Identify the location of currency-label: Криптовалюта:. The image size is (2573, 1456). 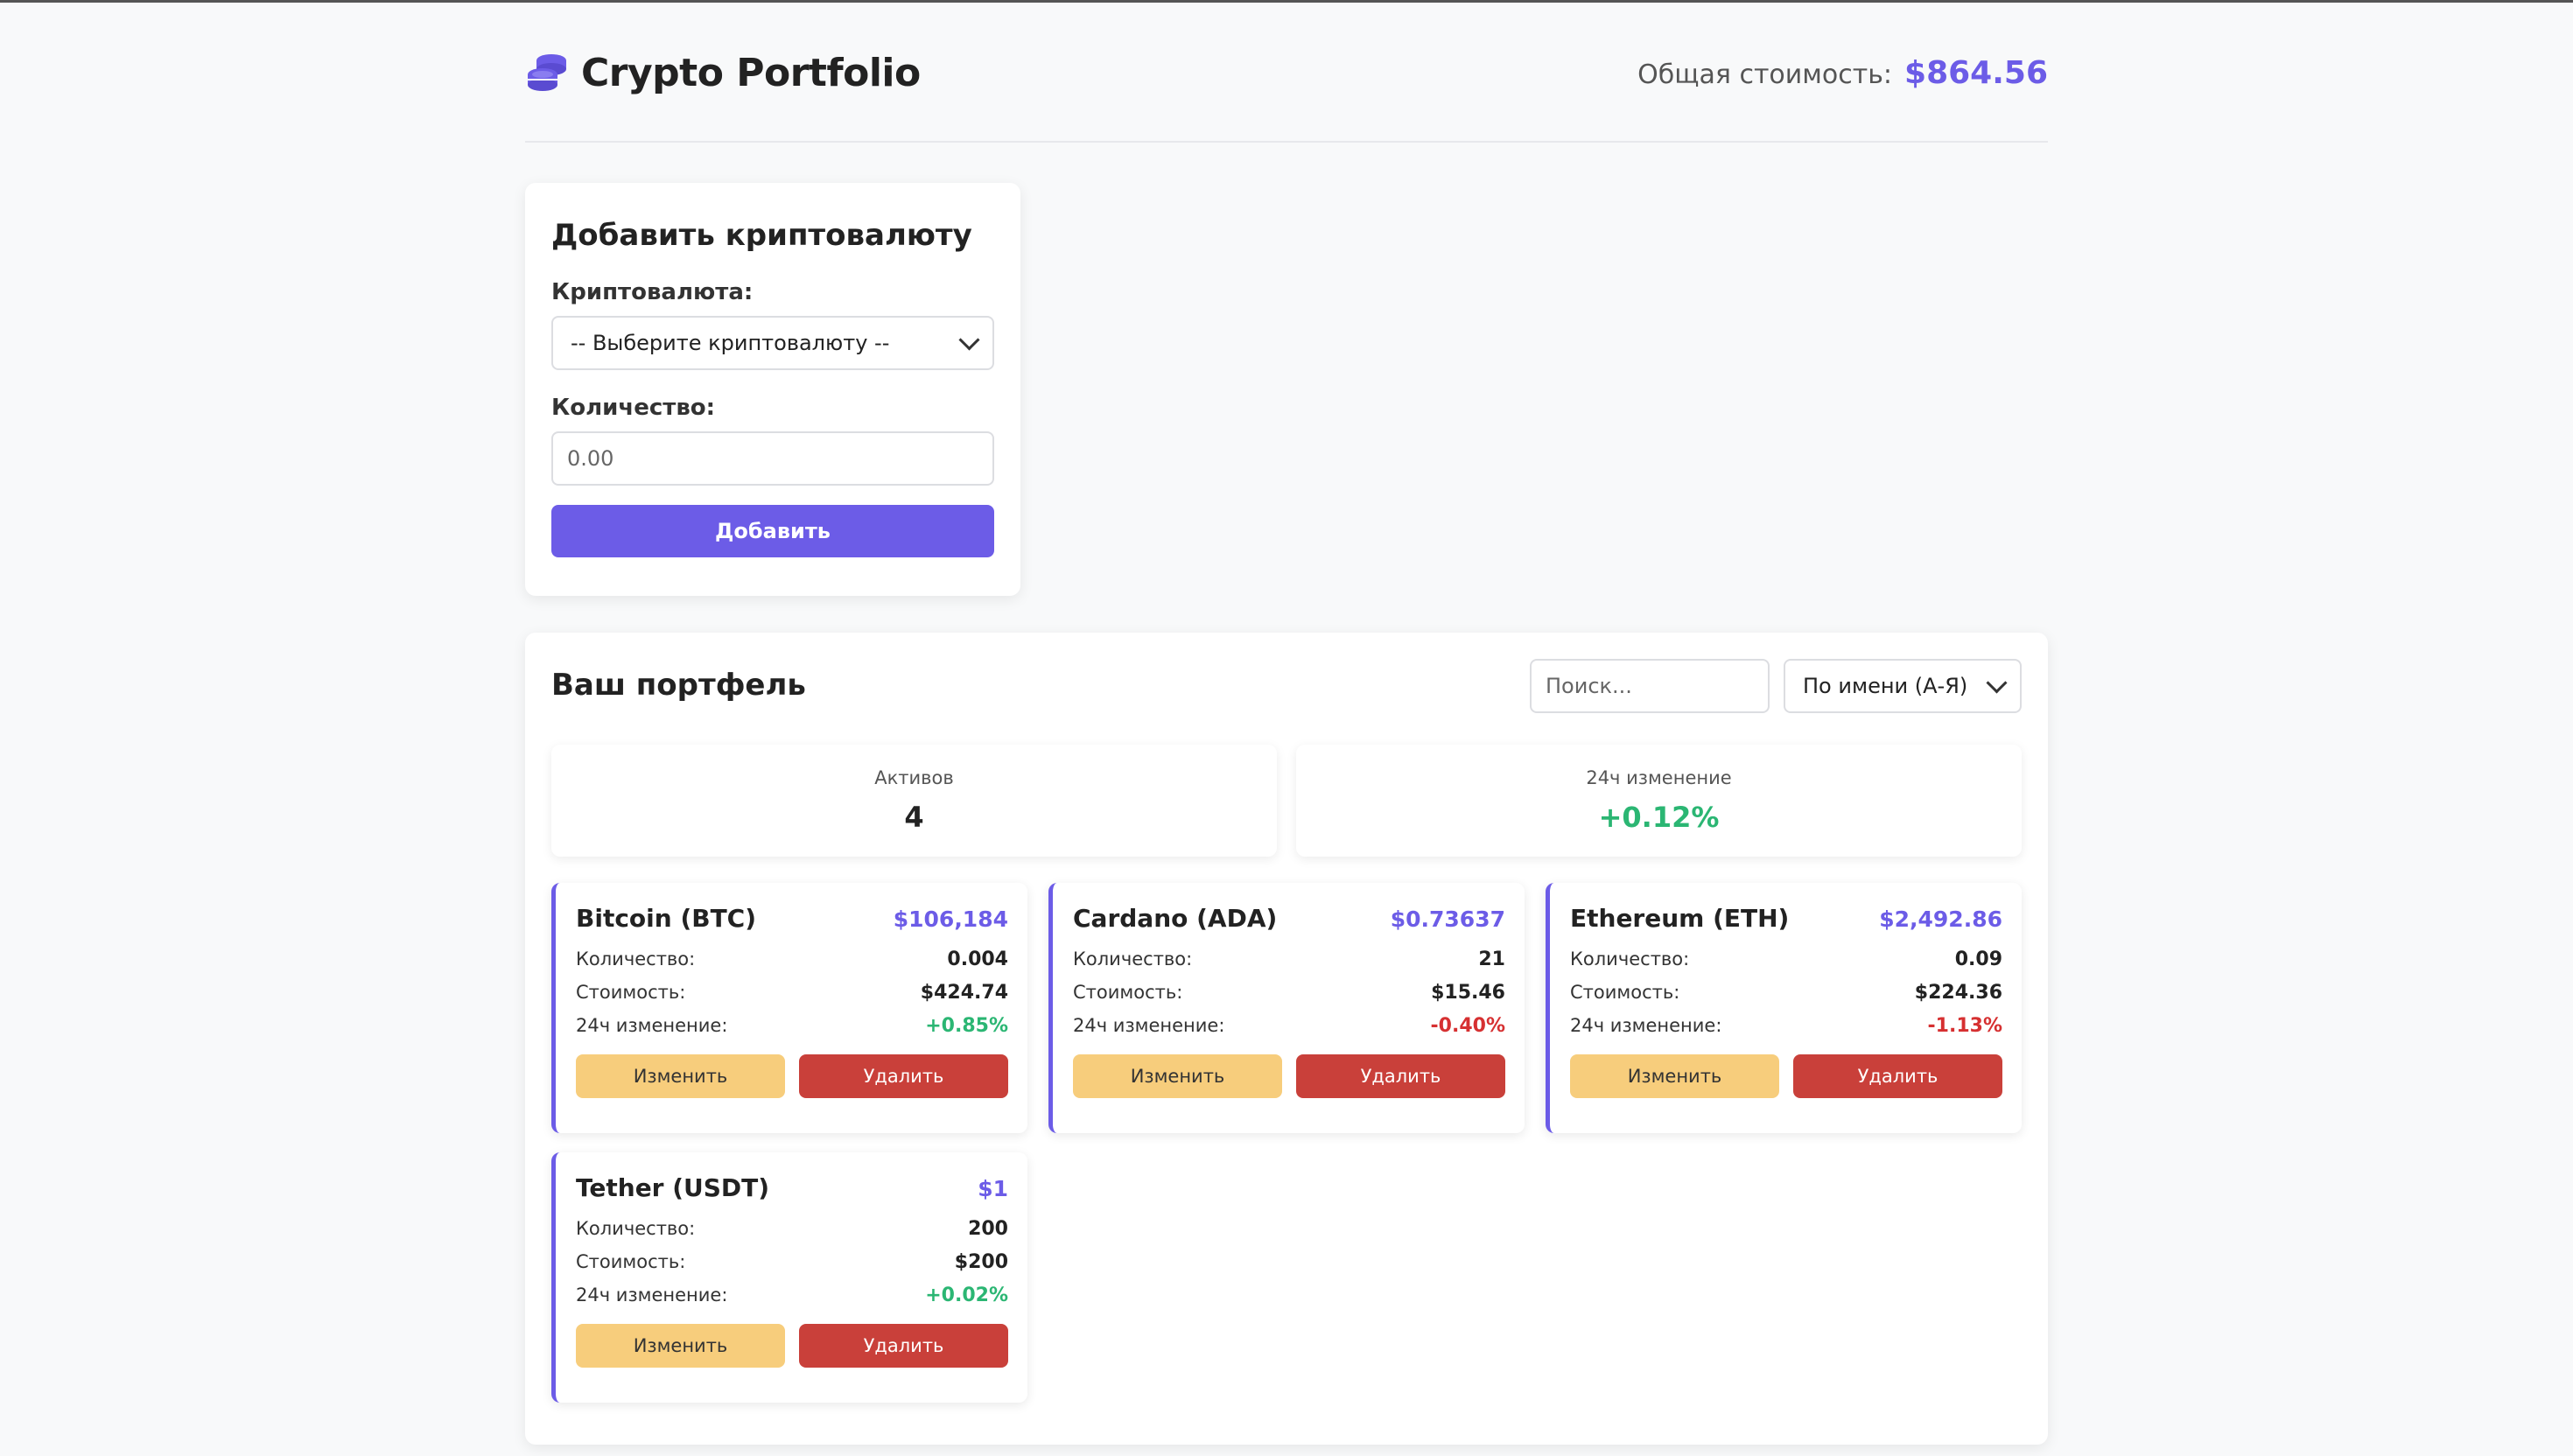
(652, 292).